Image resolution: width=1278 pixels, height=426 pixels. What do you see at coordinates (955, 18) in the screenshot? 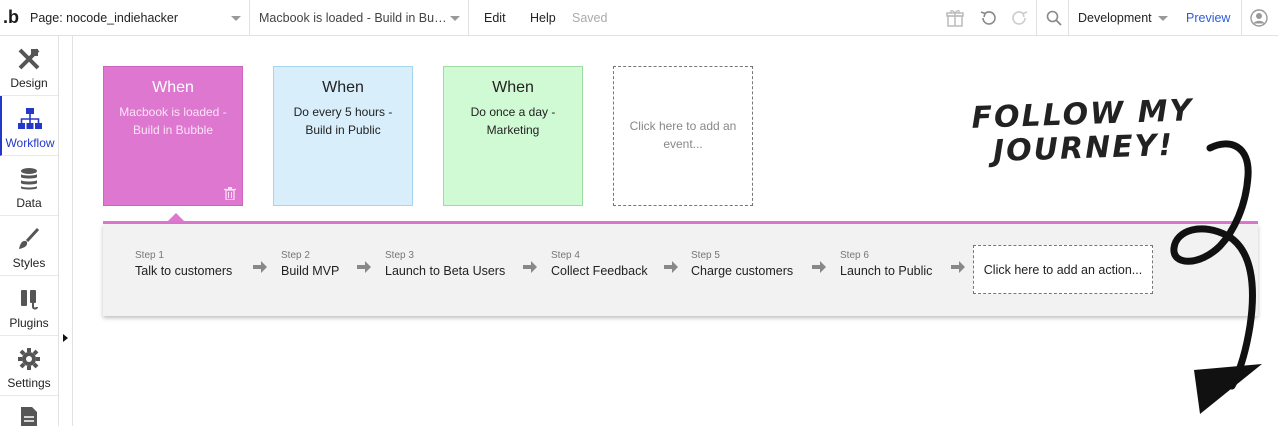
I see `gift-icon` at bounding box center [955, 18].